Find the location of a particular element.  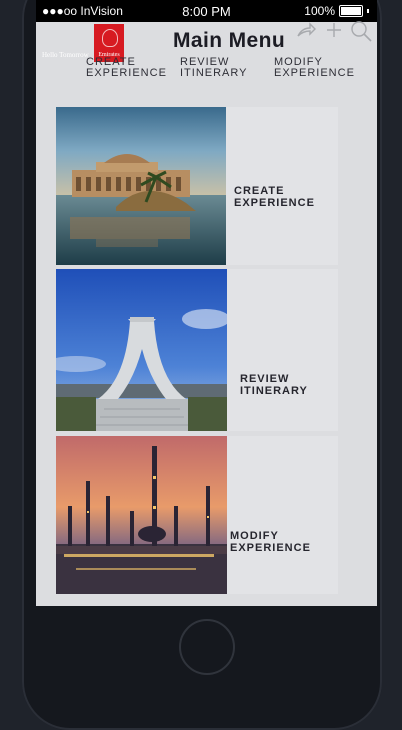

emirates-emblem-icon is located at coordinates (110, 38).